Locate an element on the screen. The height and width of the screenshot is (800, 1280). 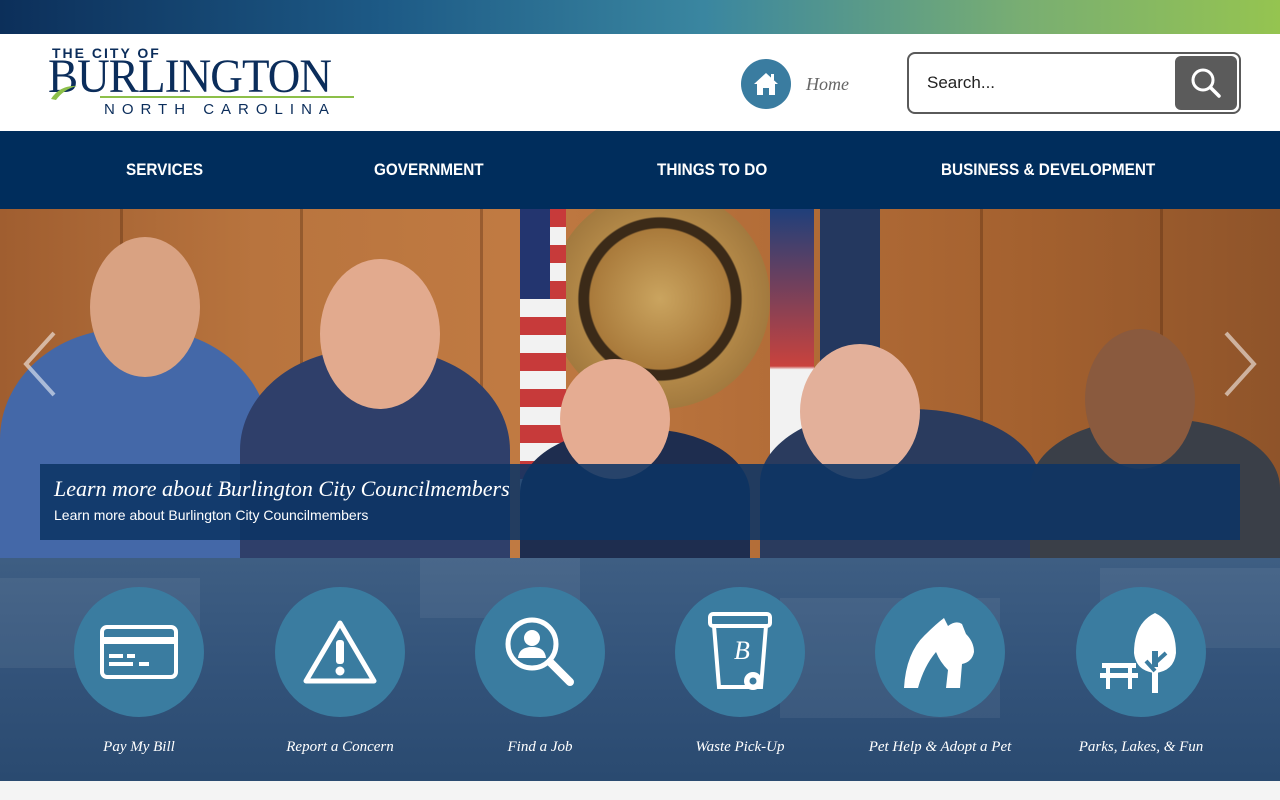
person-1-head is located at coordinates (145, 307).